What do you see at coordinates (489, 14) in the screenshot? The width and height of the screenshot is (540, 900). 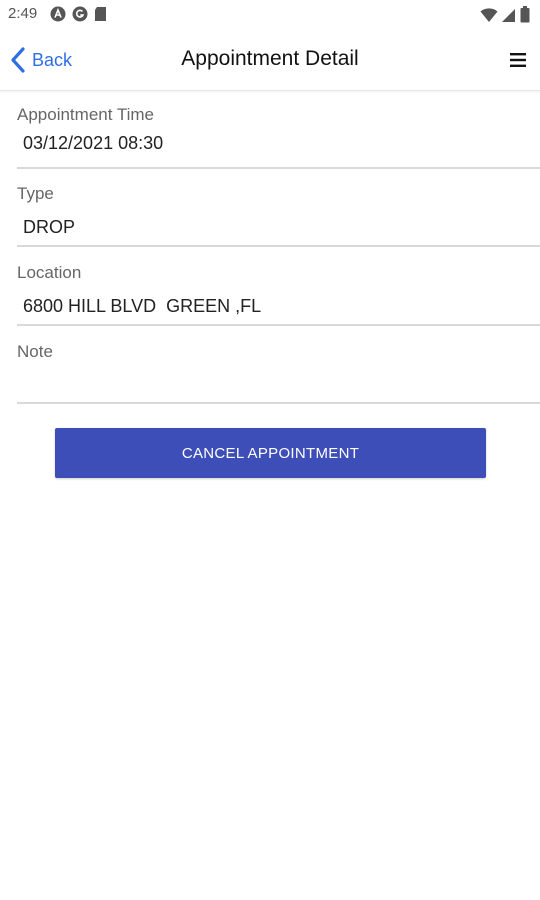 I see `wifi-icon` at bounding box center [489, 14].